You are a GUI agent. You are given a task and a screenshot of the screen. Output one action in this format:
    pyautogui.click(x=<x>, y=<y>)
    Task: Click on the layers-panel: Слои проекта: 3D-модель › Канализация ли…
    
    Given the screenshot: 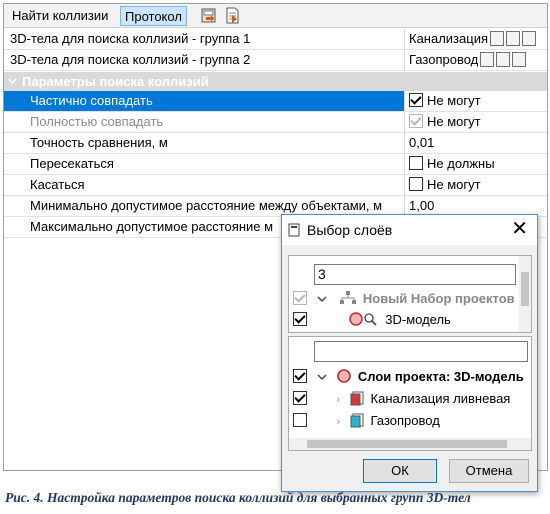 What is the action you would take?
    pyautogui.click(x=410, y=393)
    